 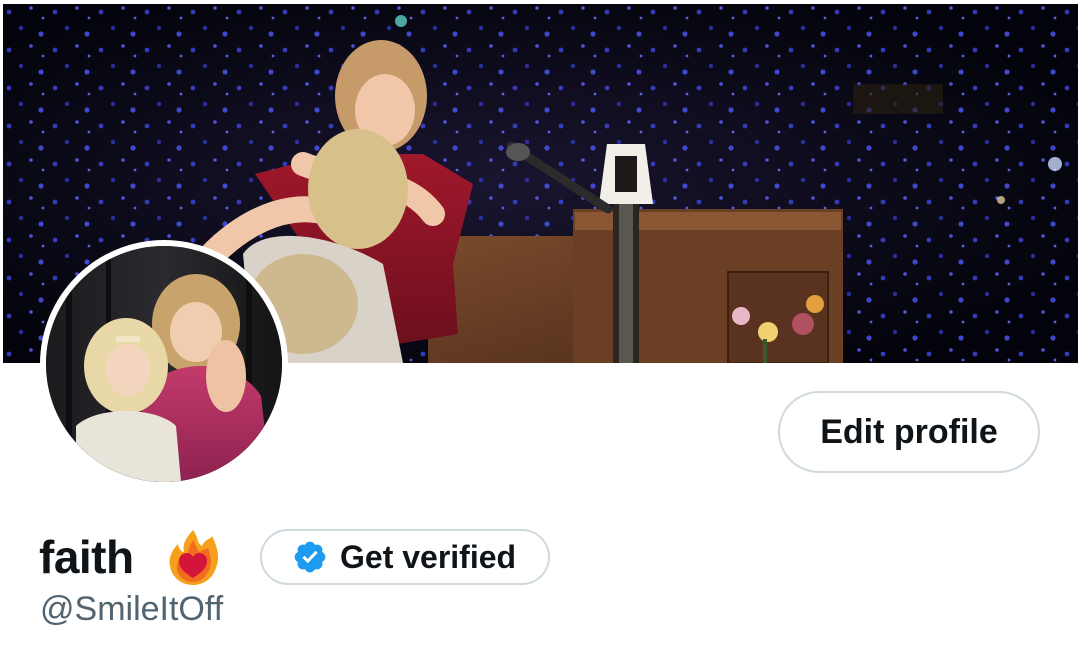 I want to click on display-name: faith, so click(x=86, y=557).